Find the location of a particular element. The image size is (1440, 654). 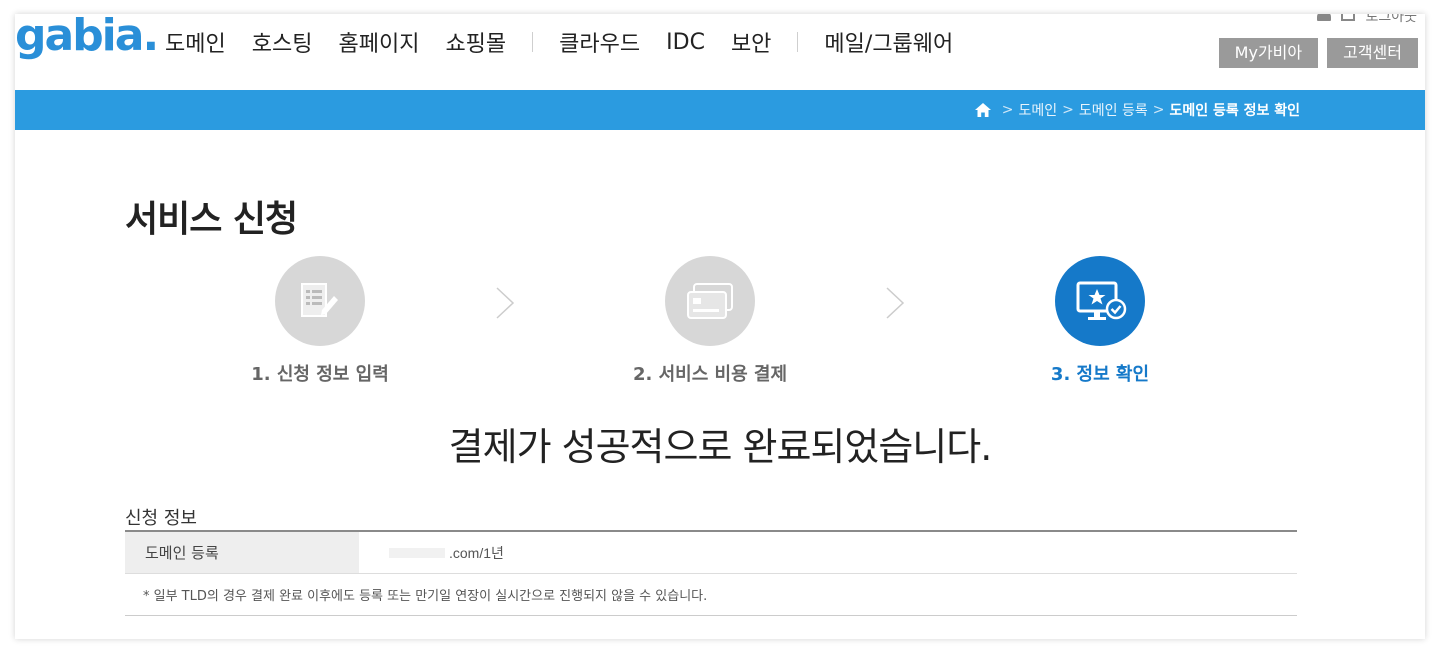

page-title: 서비스 신청 is located at coordinates (211, 219).